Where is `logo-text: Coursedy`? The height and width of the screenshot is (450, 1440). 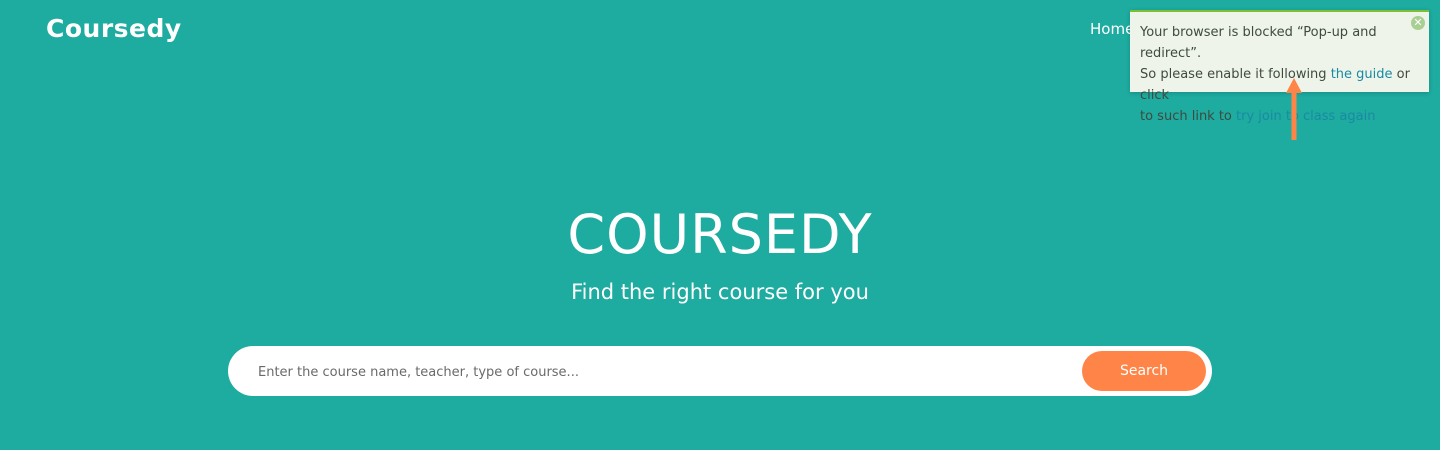 logo-text: Coursedy is located at coordinates (114, 28).